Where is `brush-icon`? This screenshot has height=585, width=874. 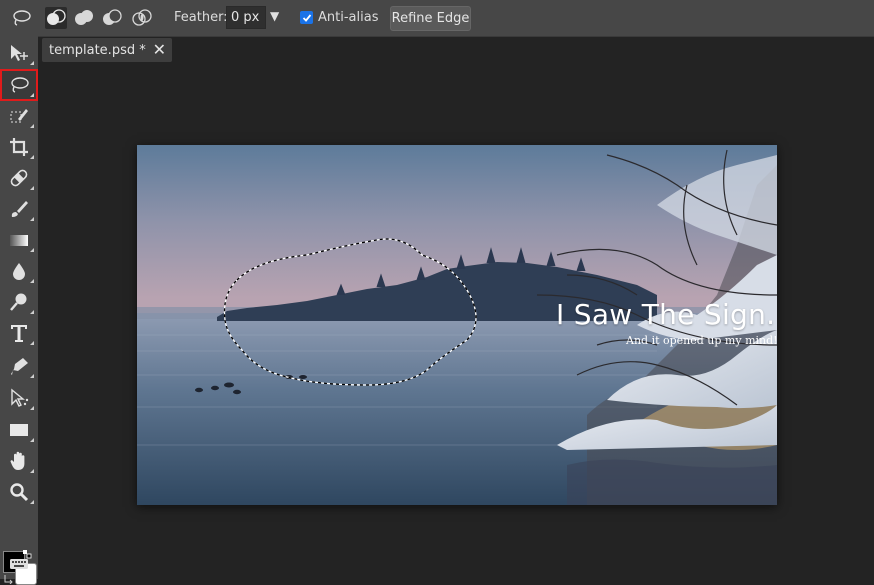
brush-icon is located at coordinates (19, 209).